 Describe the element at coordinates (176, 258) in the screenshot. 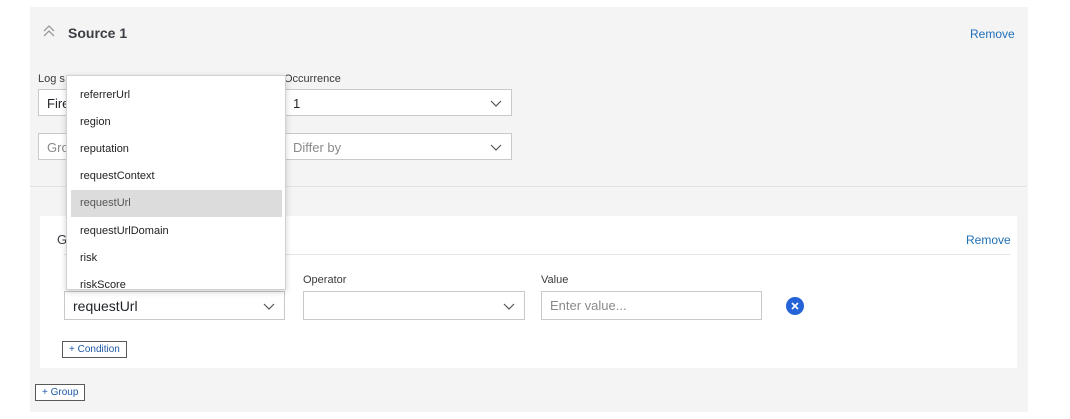

I see `dropdown-option: risk` at that location.